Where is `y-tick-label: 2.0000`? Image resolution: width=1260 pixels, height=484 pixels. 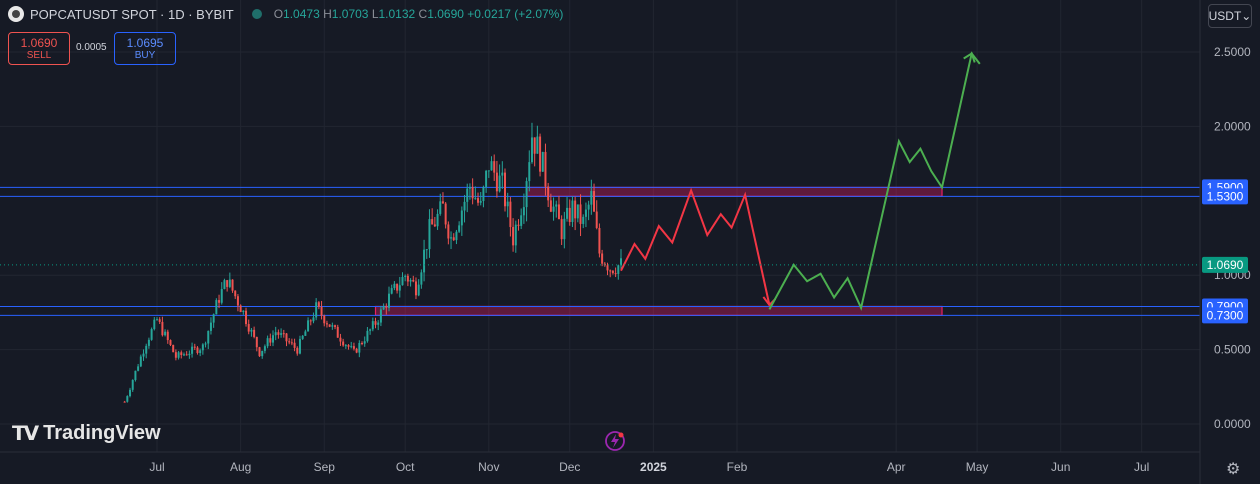
y-tick-label: 2.0000 is located at coordinates (1232, 126).